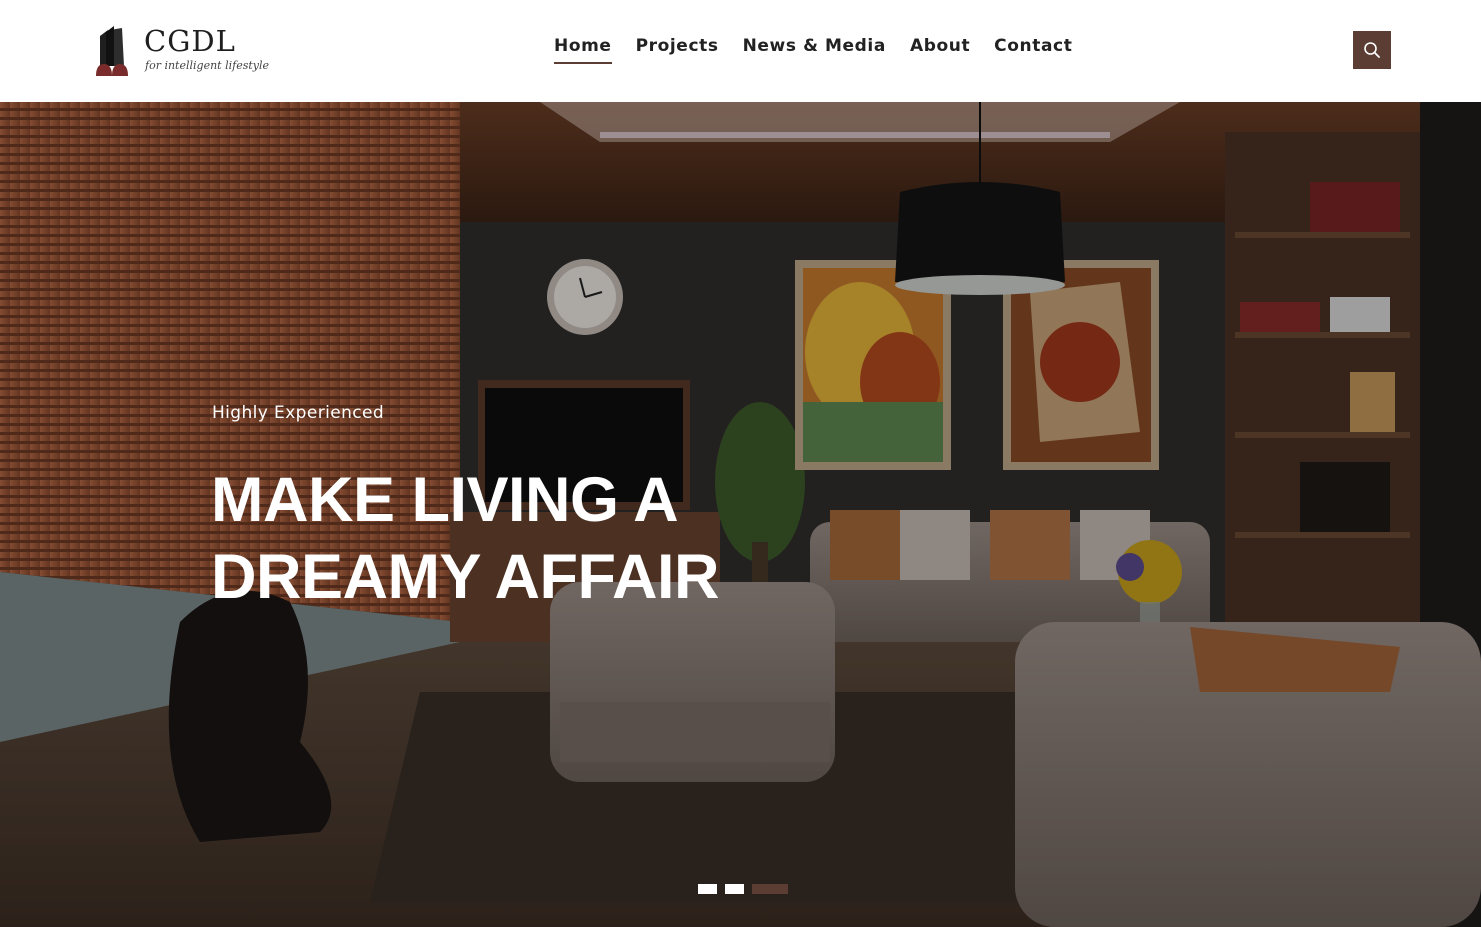 The image size is (1481, 927). What do you see at coordinates (298, 413) in the screenshot?
I see `hero-subtitle: Highly Experienced` at bounding box center [298, 413].